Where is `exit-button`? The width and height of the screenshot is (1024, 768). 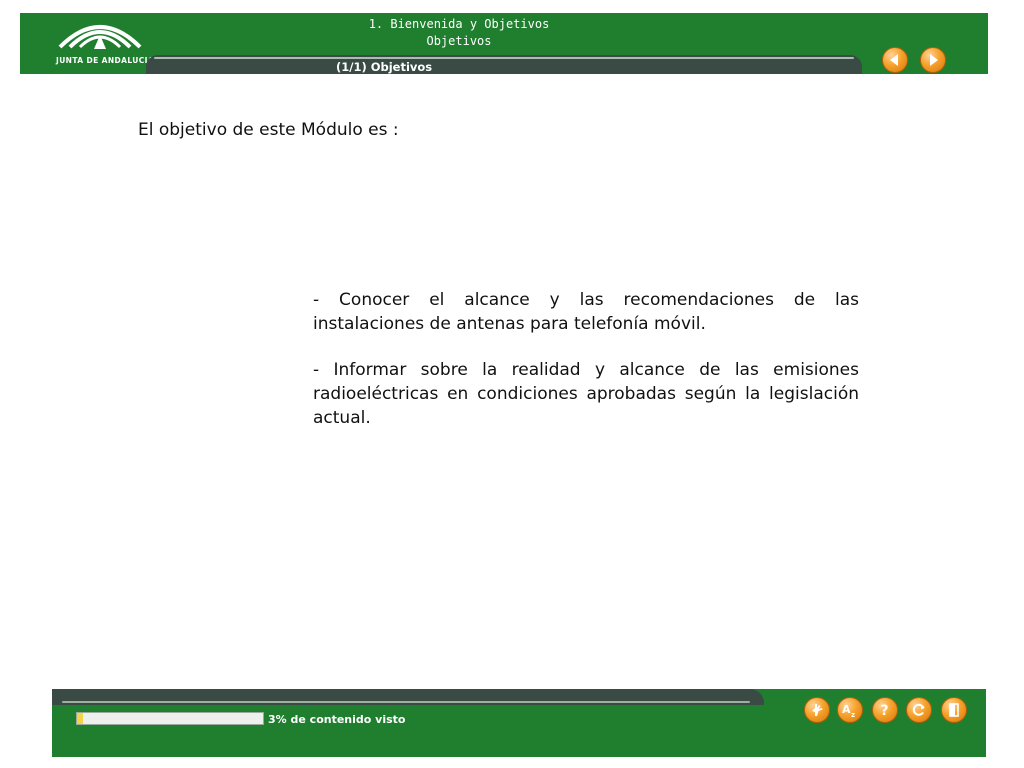
exit-button is located at coordinates (954, 710).